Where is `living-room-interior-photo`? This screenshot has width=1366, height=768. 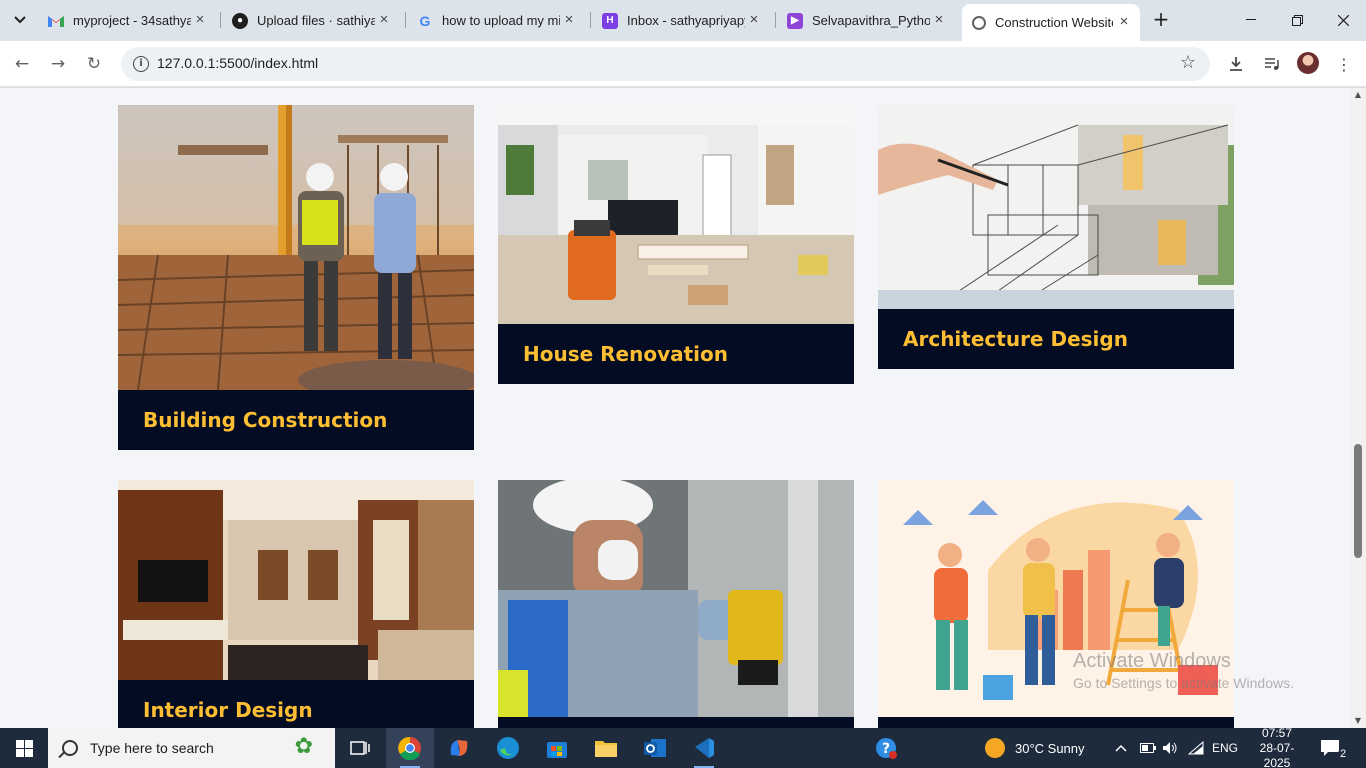 living-room-interior-photo is located at coordinates (296, 580).